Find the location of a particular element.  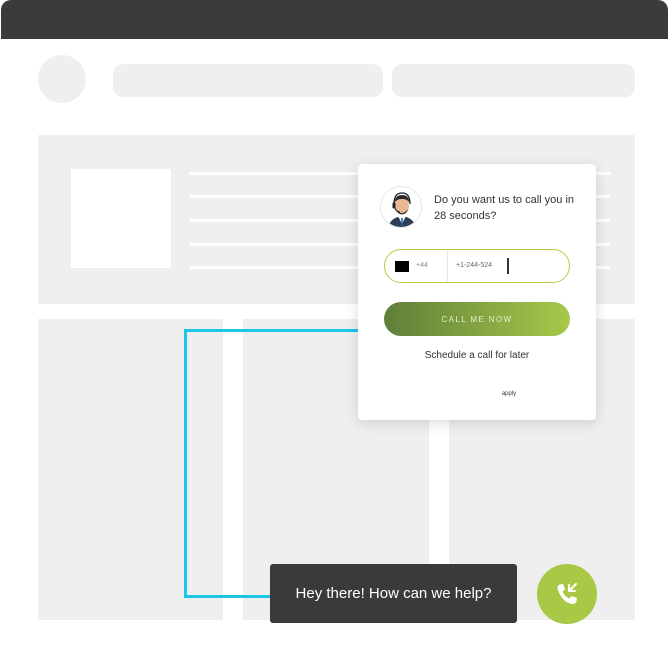

phone-call-icon is located at coordinates (567, 593).